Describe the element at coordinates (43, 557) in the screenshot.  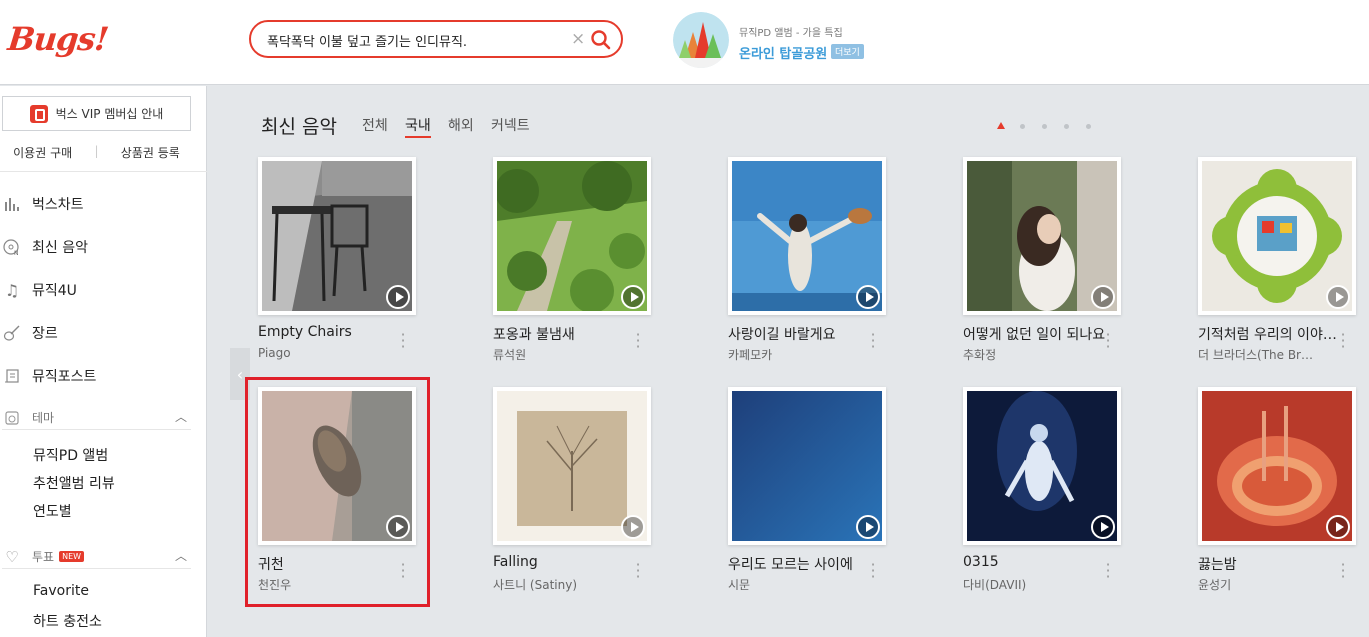
I see `vote-label: 투표` at that location.